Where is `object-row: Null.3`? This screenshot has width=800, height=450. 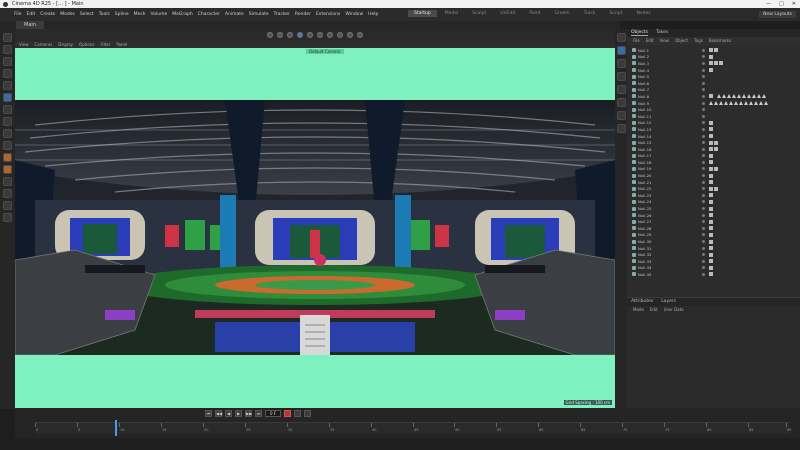
object-row: Null.3 is located at coordinates (713, 63).